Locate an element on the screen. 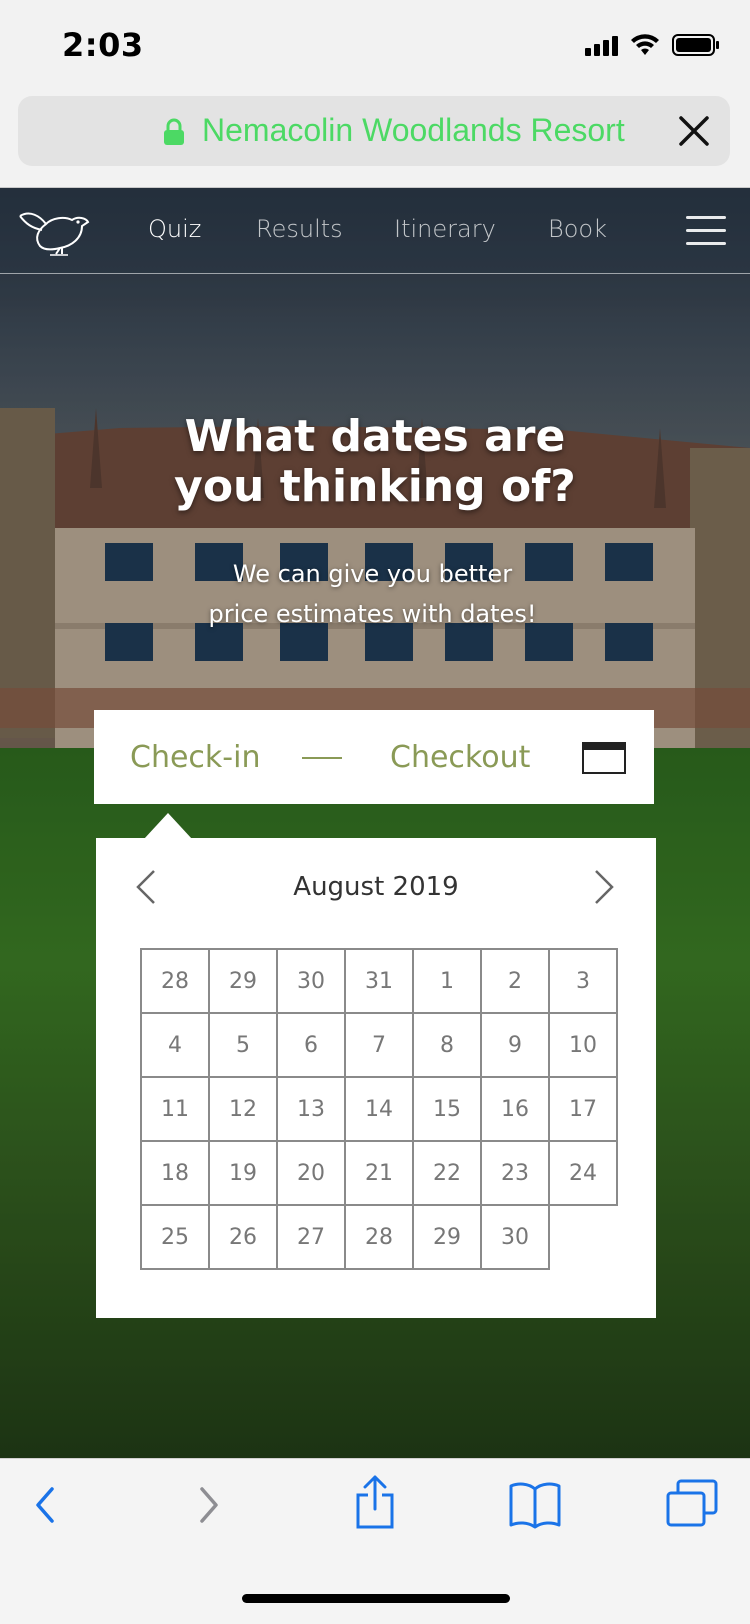 The width and height of the screenshot is (750, 1624). bookmarks-icon is located at coordinates (535, 1504).